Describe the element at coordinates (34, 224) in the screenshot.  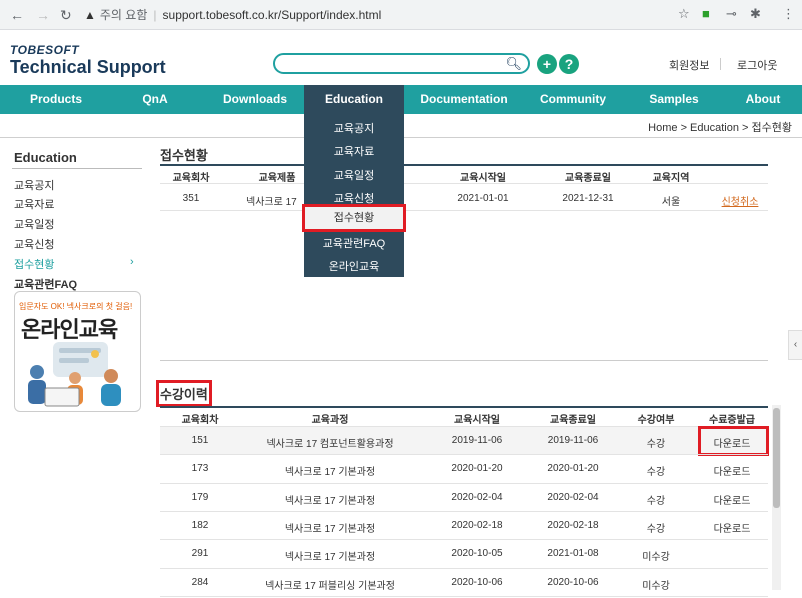
I see `sidebar-item-schedule: 교육일정` at that location.